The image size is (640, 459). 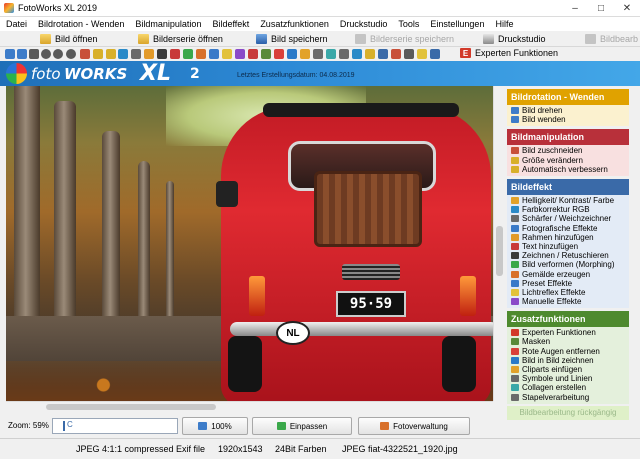 What do you see at coordinates (611, 39) in the screenshot?
I see `image-edit-button: Bildbearb` at bounding box center [611, 39].